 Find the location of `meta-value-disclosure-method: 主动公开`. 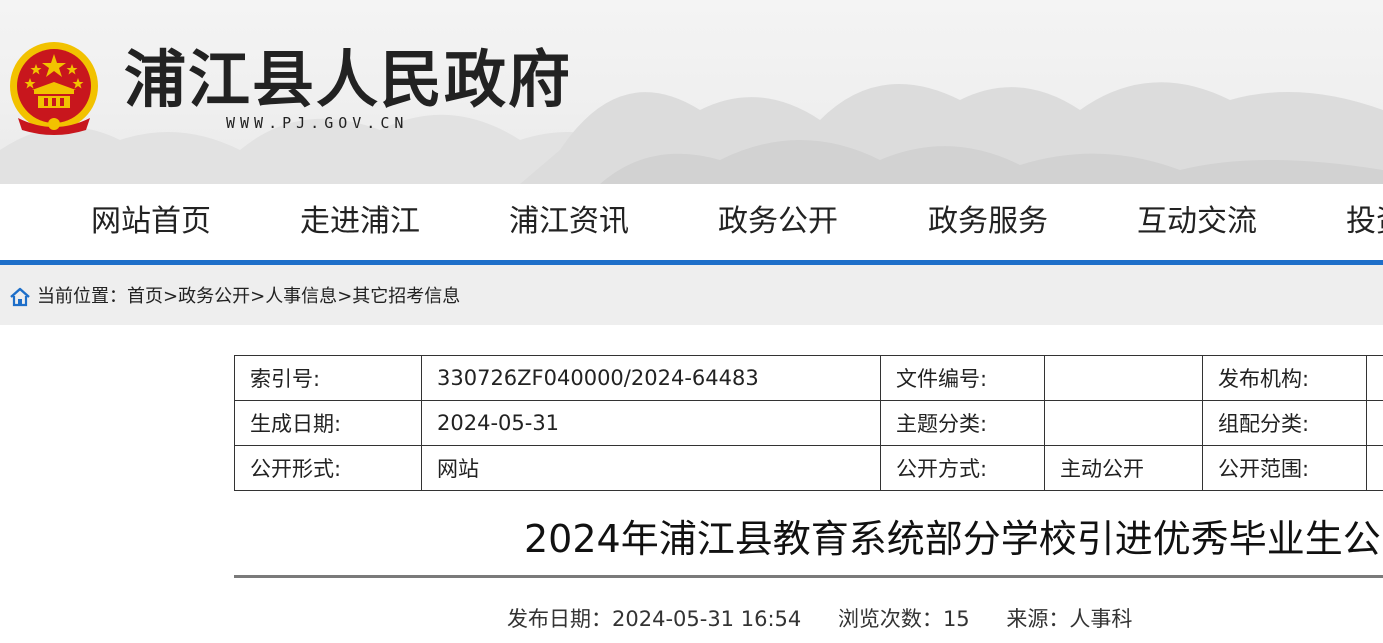

meta-value-disclosure-method: 主动公开 is located at coordinates (1123, 468).